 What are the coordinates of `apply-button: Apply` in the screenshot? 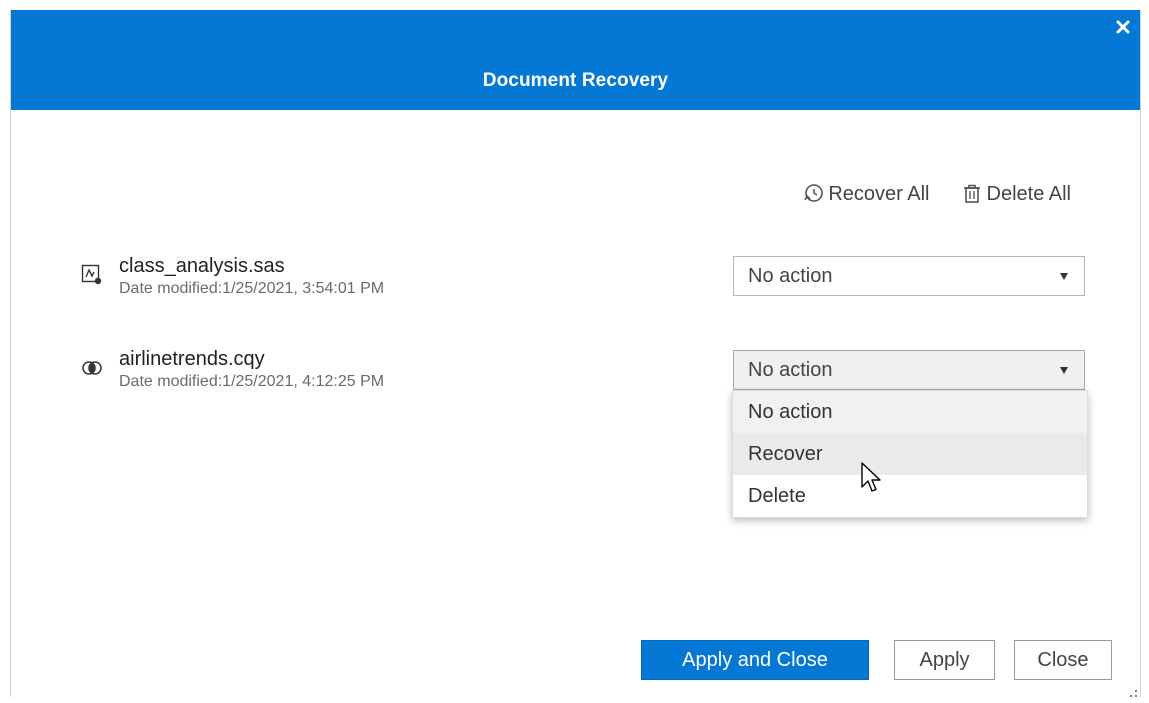 It's located at (944, 660).